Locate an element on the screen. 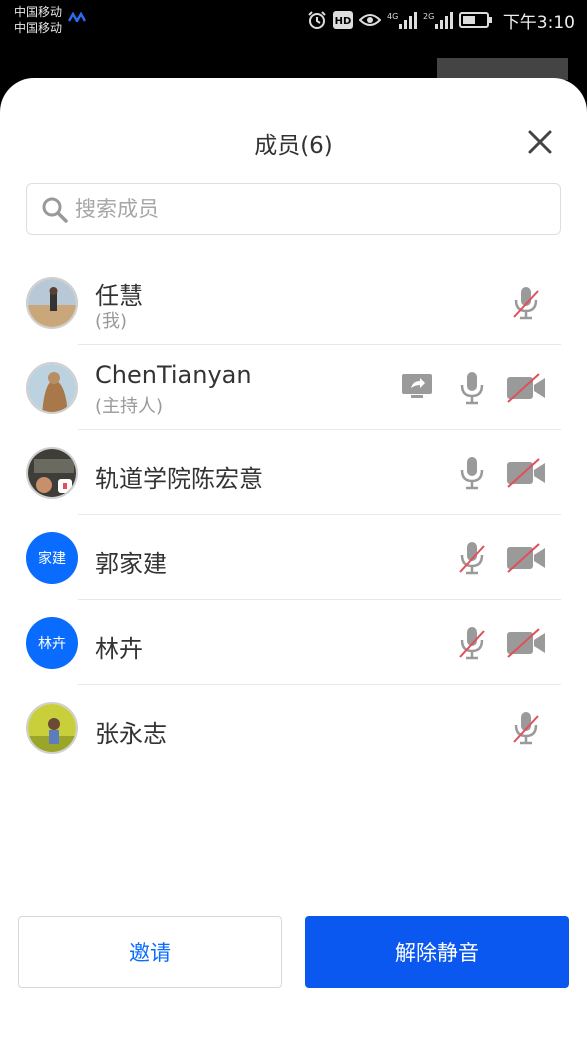  member-role: (主持人) is located at coordinates (129, 406).